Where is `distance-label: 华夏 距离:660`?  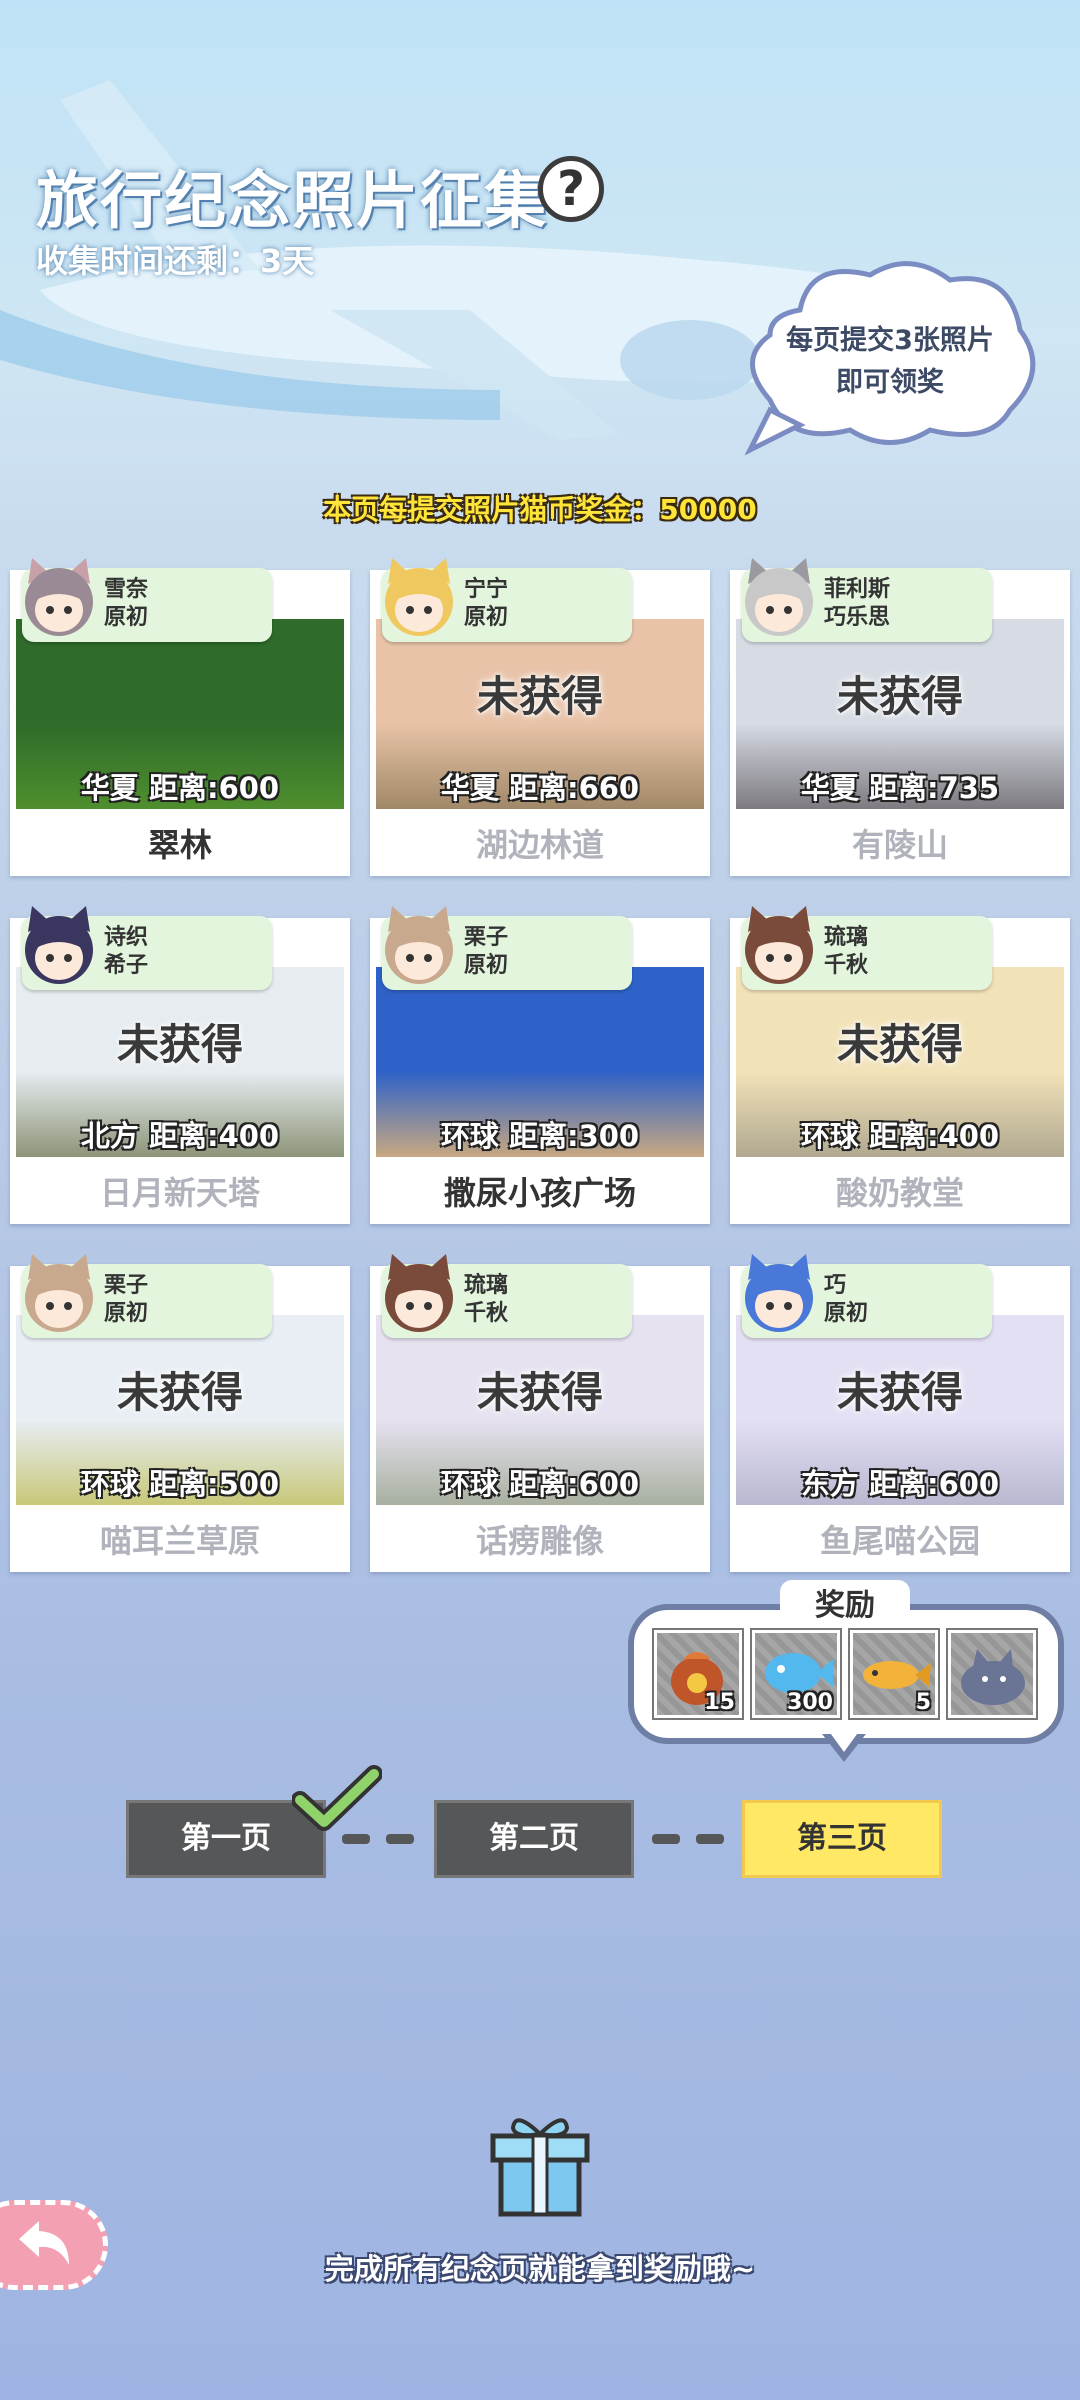 distance-label: 华夏 距离:660 is located at coordinates (540, 788).